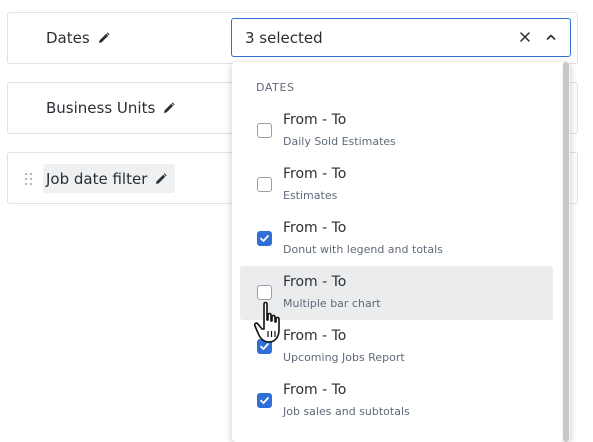 This screenshot has width=593, height=442. What do you see at coordinates (284, 37) in the screenshot?
I see `select-value: 3 selected` at bounding box center [284, 37].